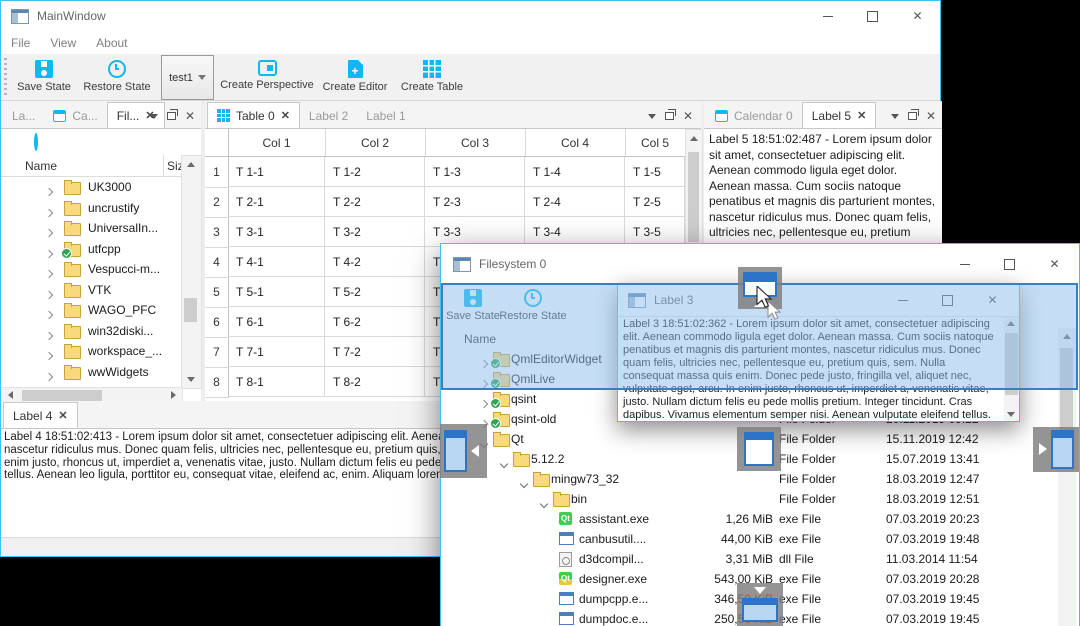  What do you see at coordinates (276, 322) in the screenshot?
I see `table-cell: T 6-1` at bounding box center [276, 322].